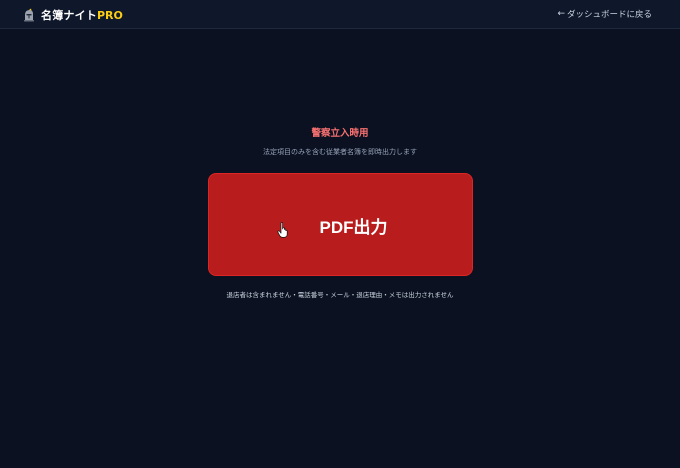 This screenshot has height=468, width=680. Describe the element at coordinates (110, 15) in the screenshot. I see `brand-suffix: PRO` at that location.